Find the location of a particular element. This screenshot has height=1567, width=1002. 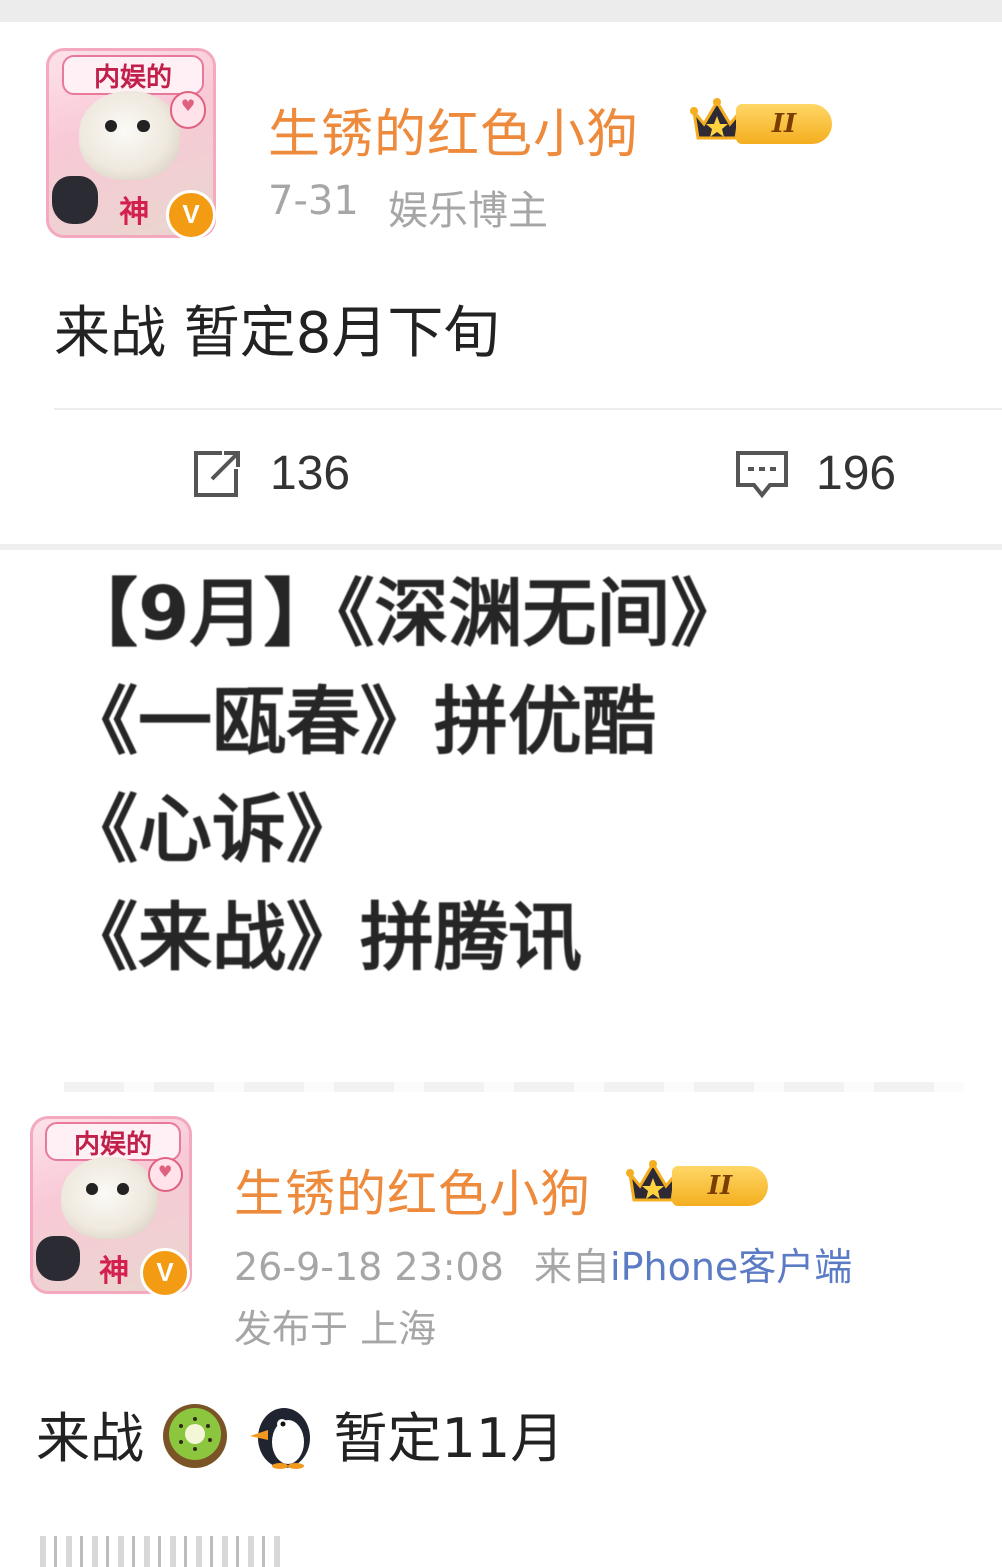

post-date: 7-31 is located at coordinates (313, 201).